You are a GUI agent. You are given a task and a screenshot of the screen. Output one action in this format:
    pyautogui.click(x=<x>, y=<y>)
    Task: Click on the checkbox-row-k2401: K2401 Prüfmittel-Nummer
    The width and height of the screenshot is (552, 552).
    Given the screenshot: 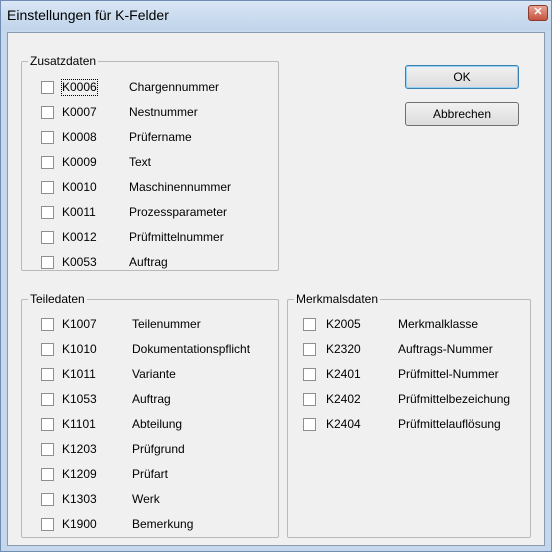 What is the action you would take?
    pyautogui.click(x=415, y=375)
    